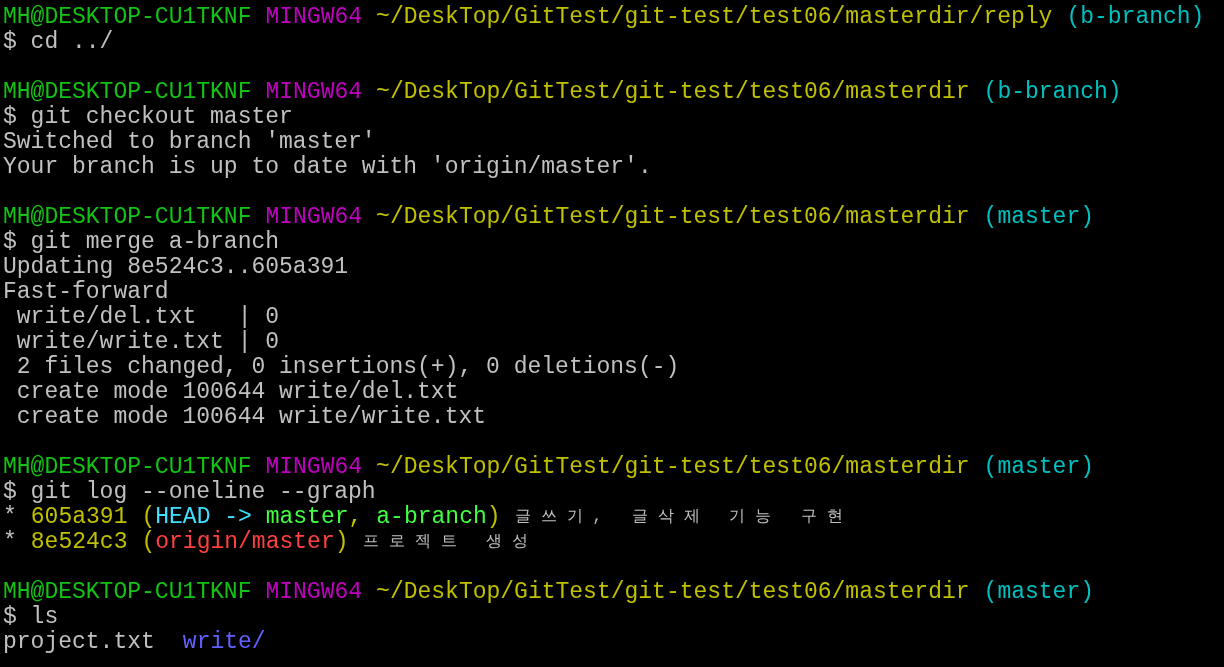 The width and height of the screenshot is (1224, 667). Describe the element at coordinates (147, 317) in the screenshot. I see `output-text: write/del.txt | 0` at that location.